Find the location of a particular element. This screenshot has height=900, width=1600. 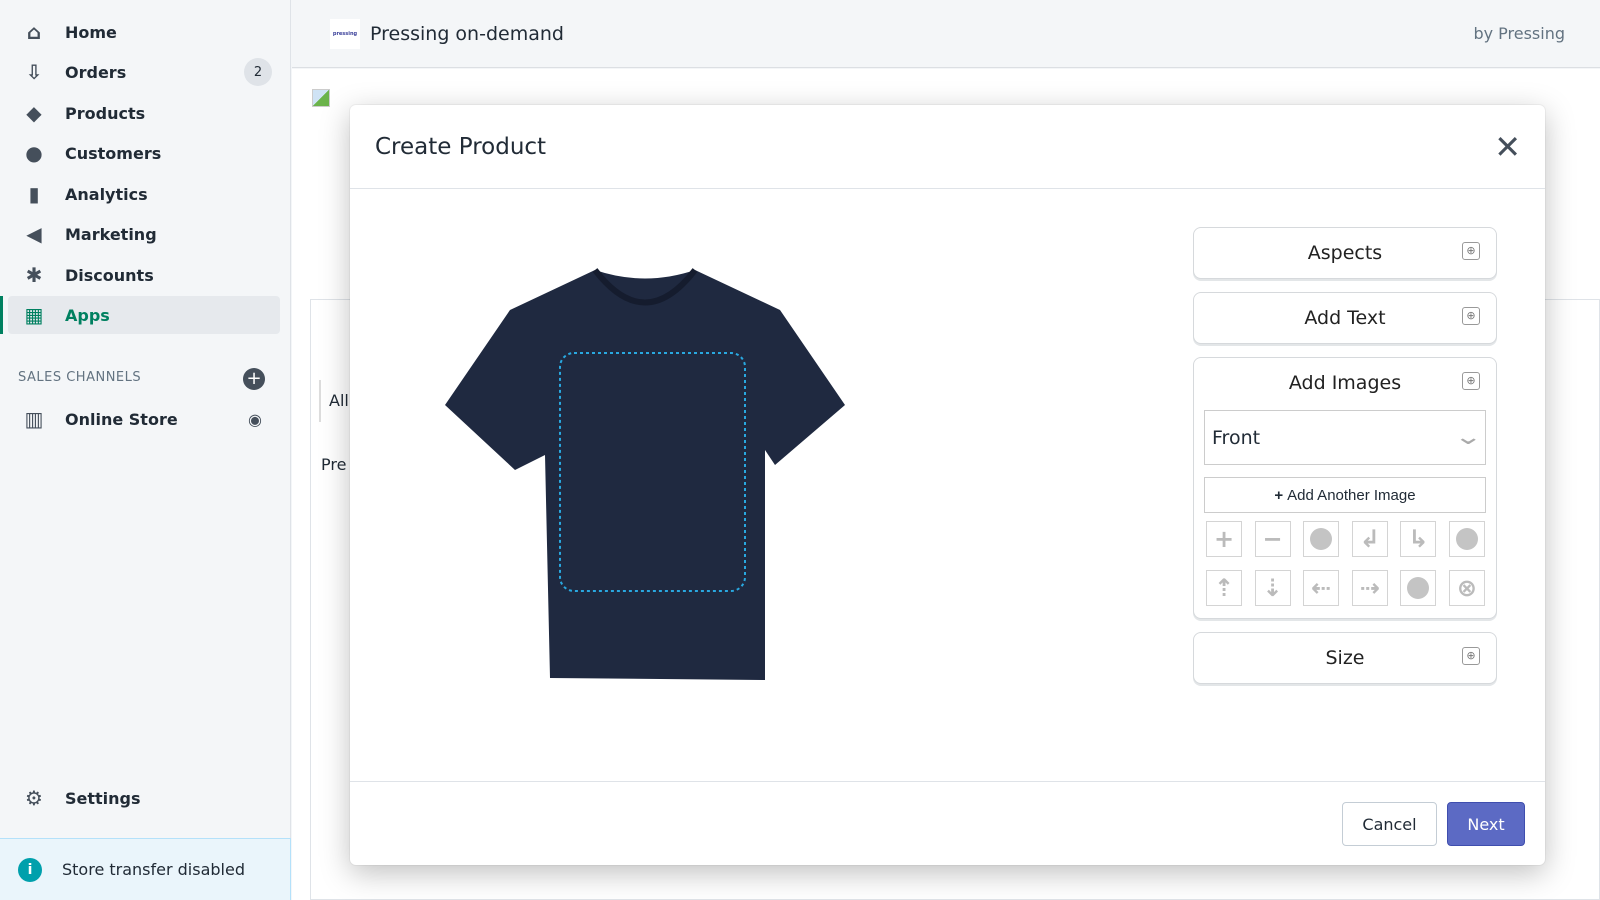

size-section: Size ⊕ is located at coordinates (1345, 658).